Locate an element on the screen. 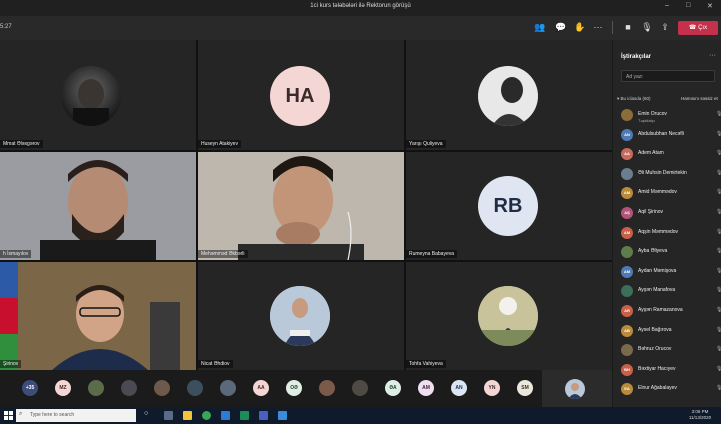 This screenshot has height=424, width=721. maximize-icon: □ is located at coordinates (688, 5).